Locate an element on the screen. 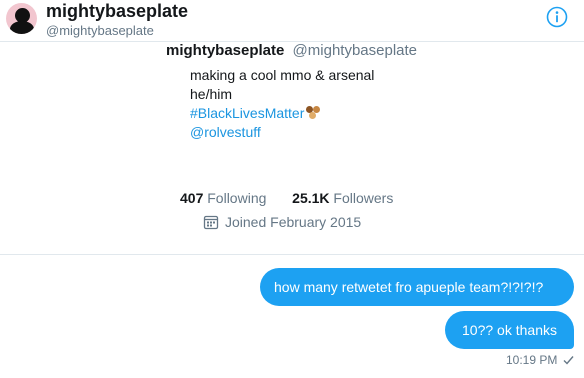 This screenshot has width=584, height=378. joined-date: Joined February 2015 is located at coordinates (282, 222).